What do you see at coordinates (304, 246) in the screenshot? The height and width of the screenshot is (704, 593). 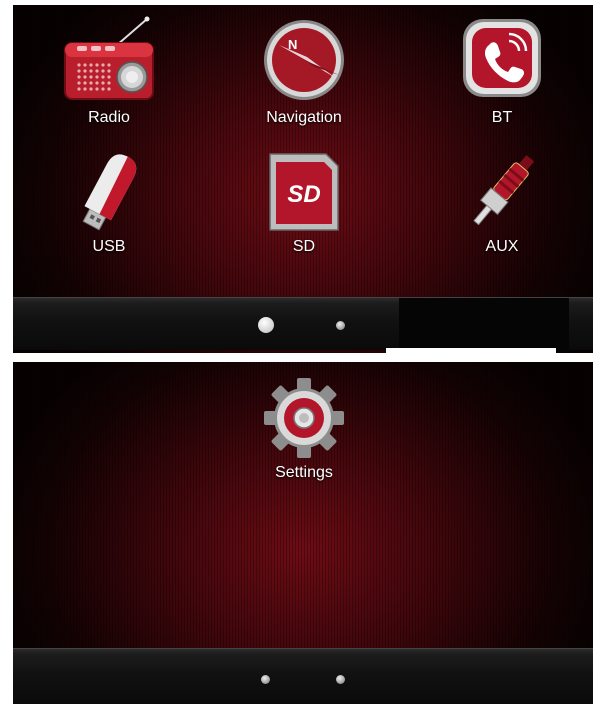 I see `app-label-sd: SD` at bounding box center [304, 246].